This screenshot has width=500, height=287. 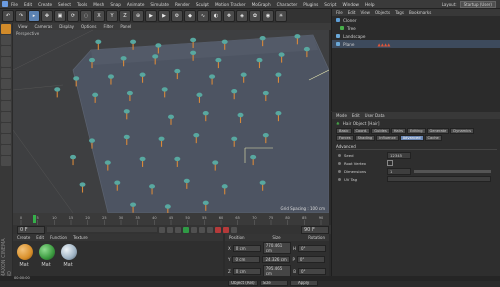 I want to click on deformer-icon: ◈, so click(x=242, y=16).